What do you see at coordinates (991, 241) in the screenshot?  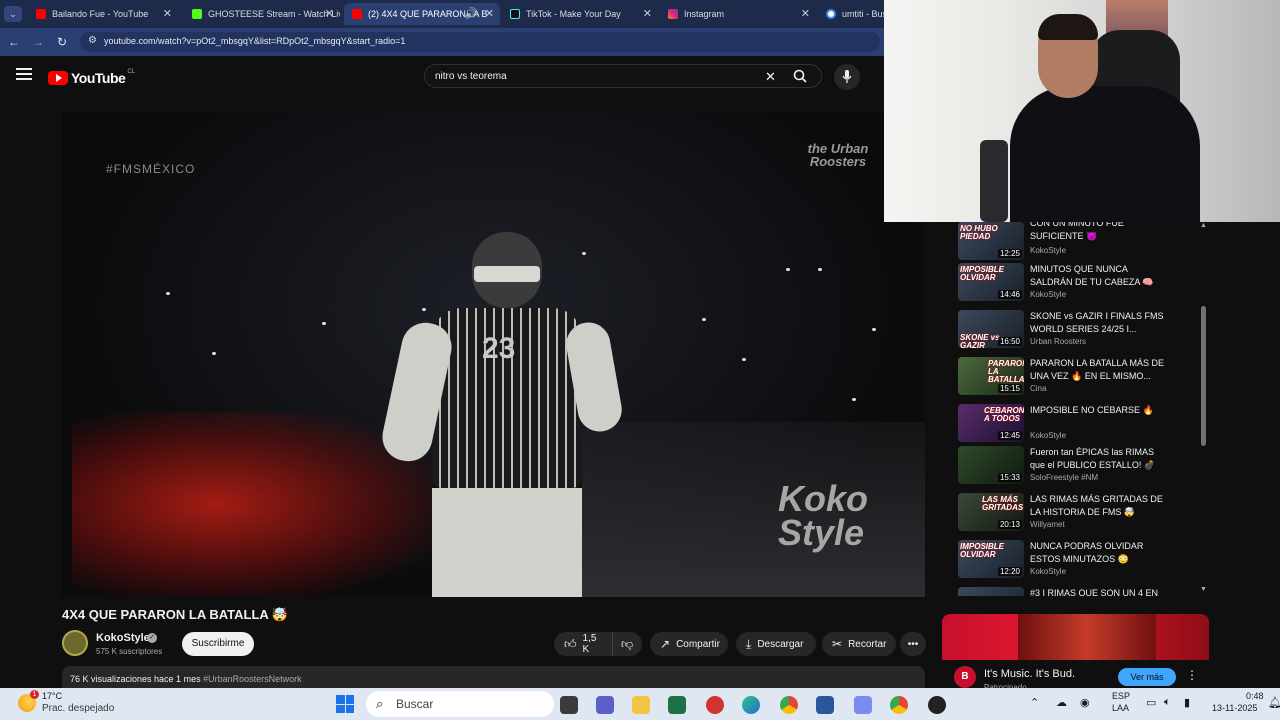 I see `video-thumbnail: NO HUBO PIEDAD 12:25` at bounding box center [991, 241].